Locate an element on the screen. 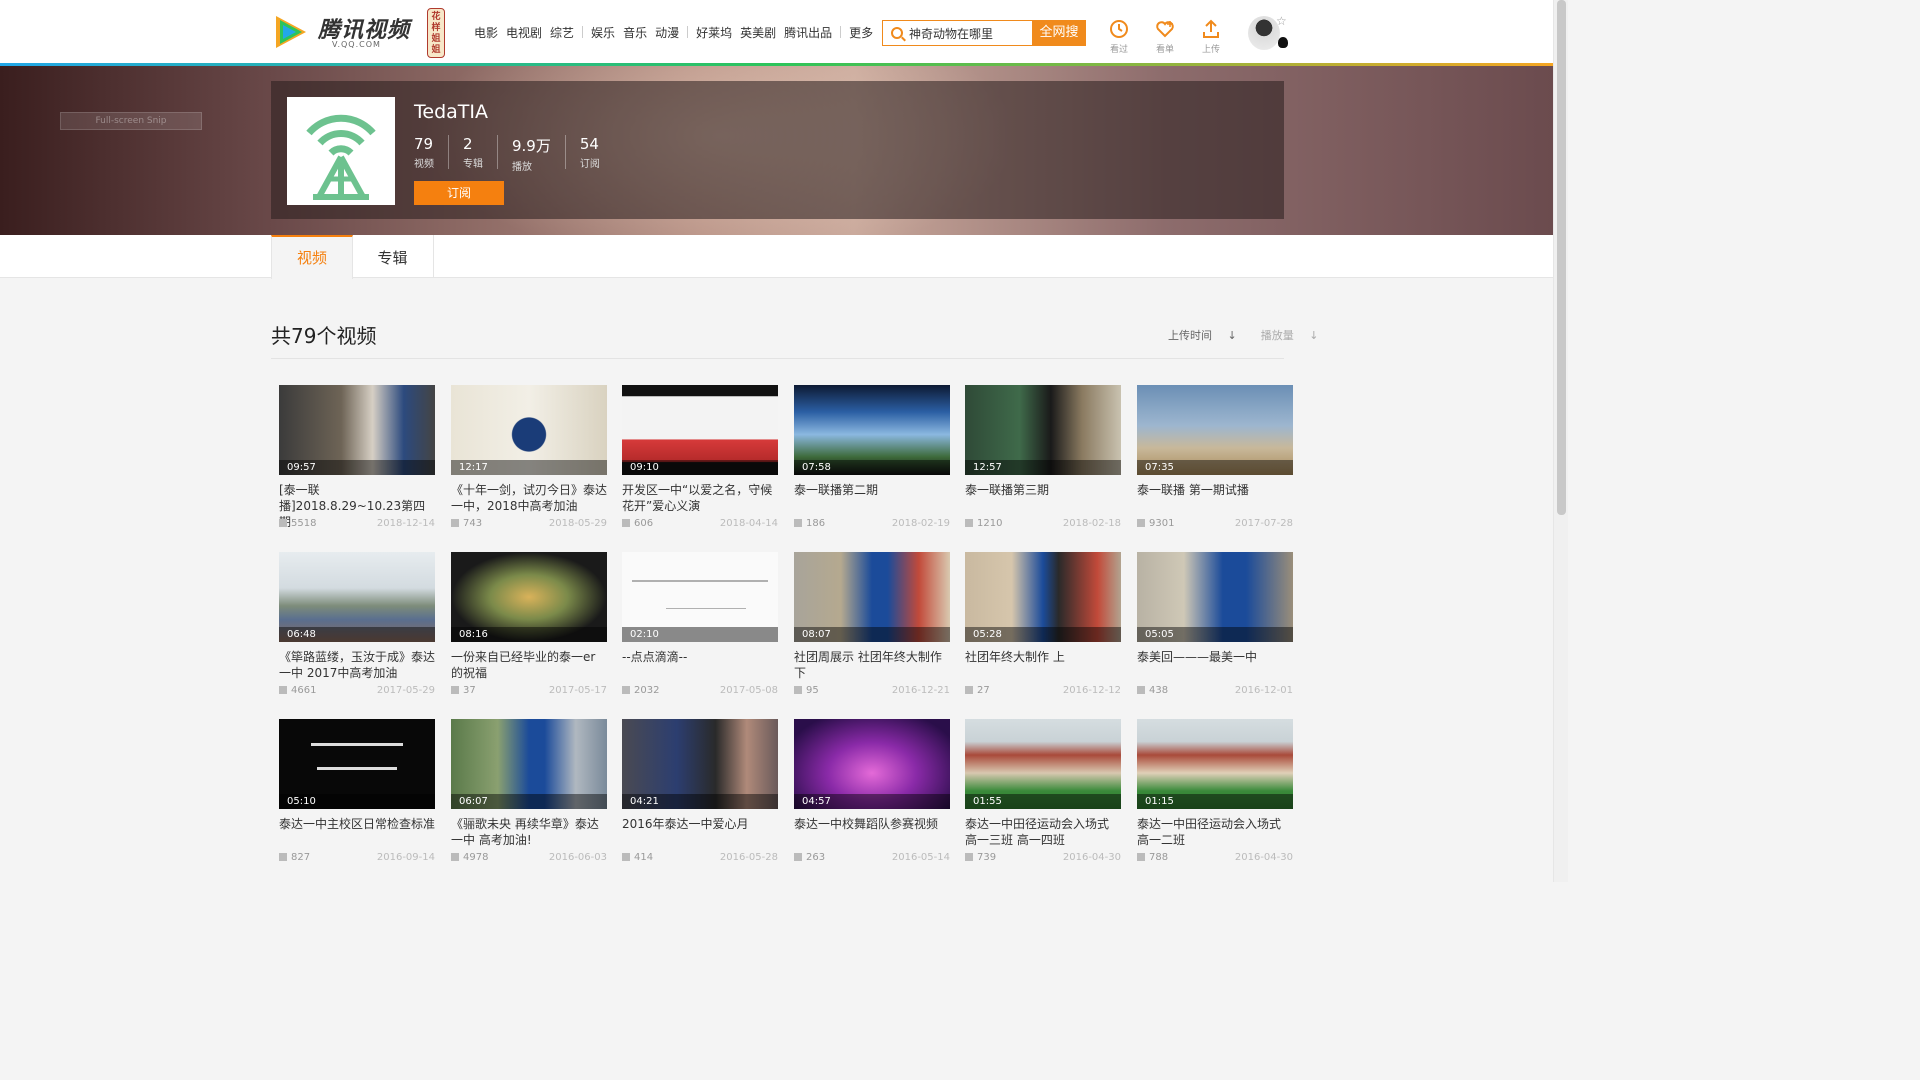 The image size is (1920, 1080). video-card: 05:28 社团年终大制作 上 27 2016-12-12 is located at coordinates (1043, 627).